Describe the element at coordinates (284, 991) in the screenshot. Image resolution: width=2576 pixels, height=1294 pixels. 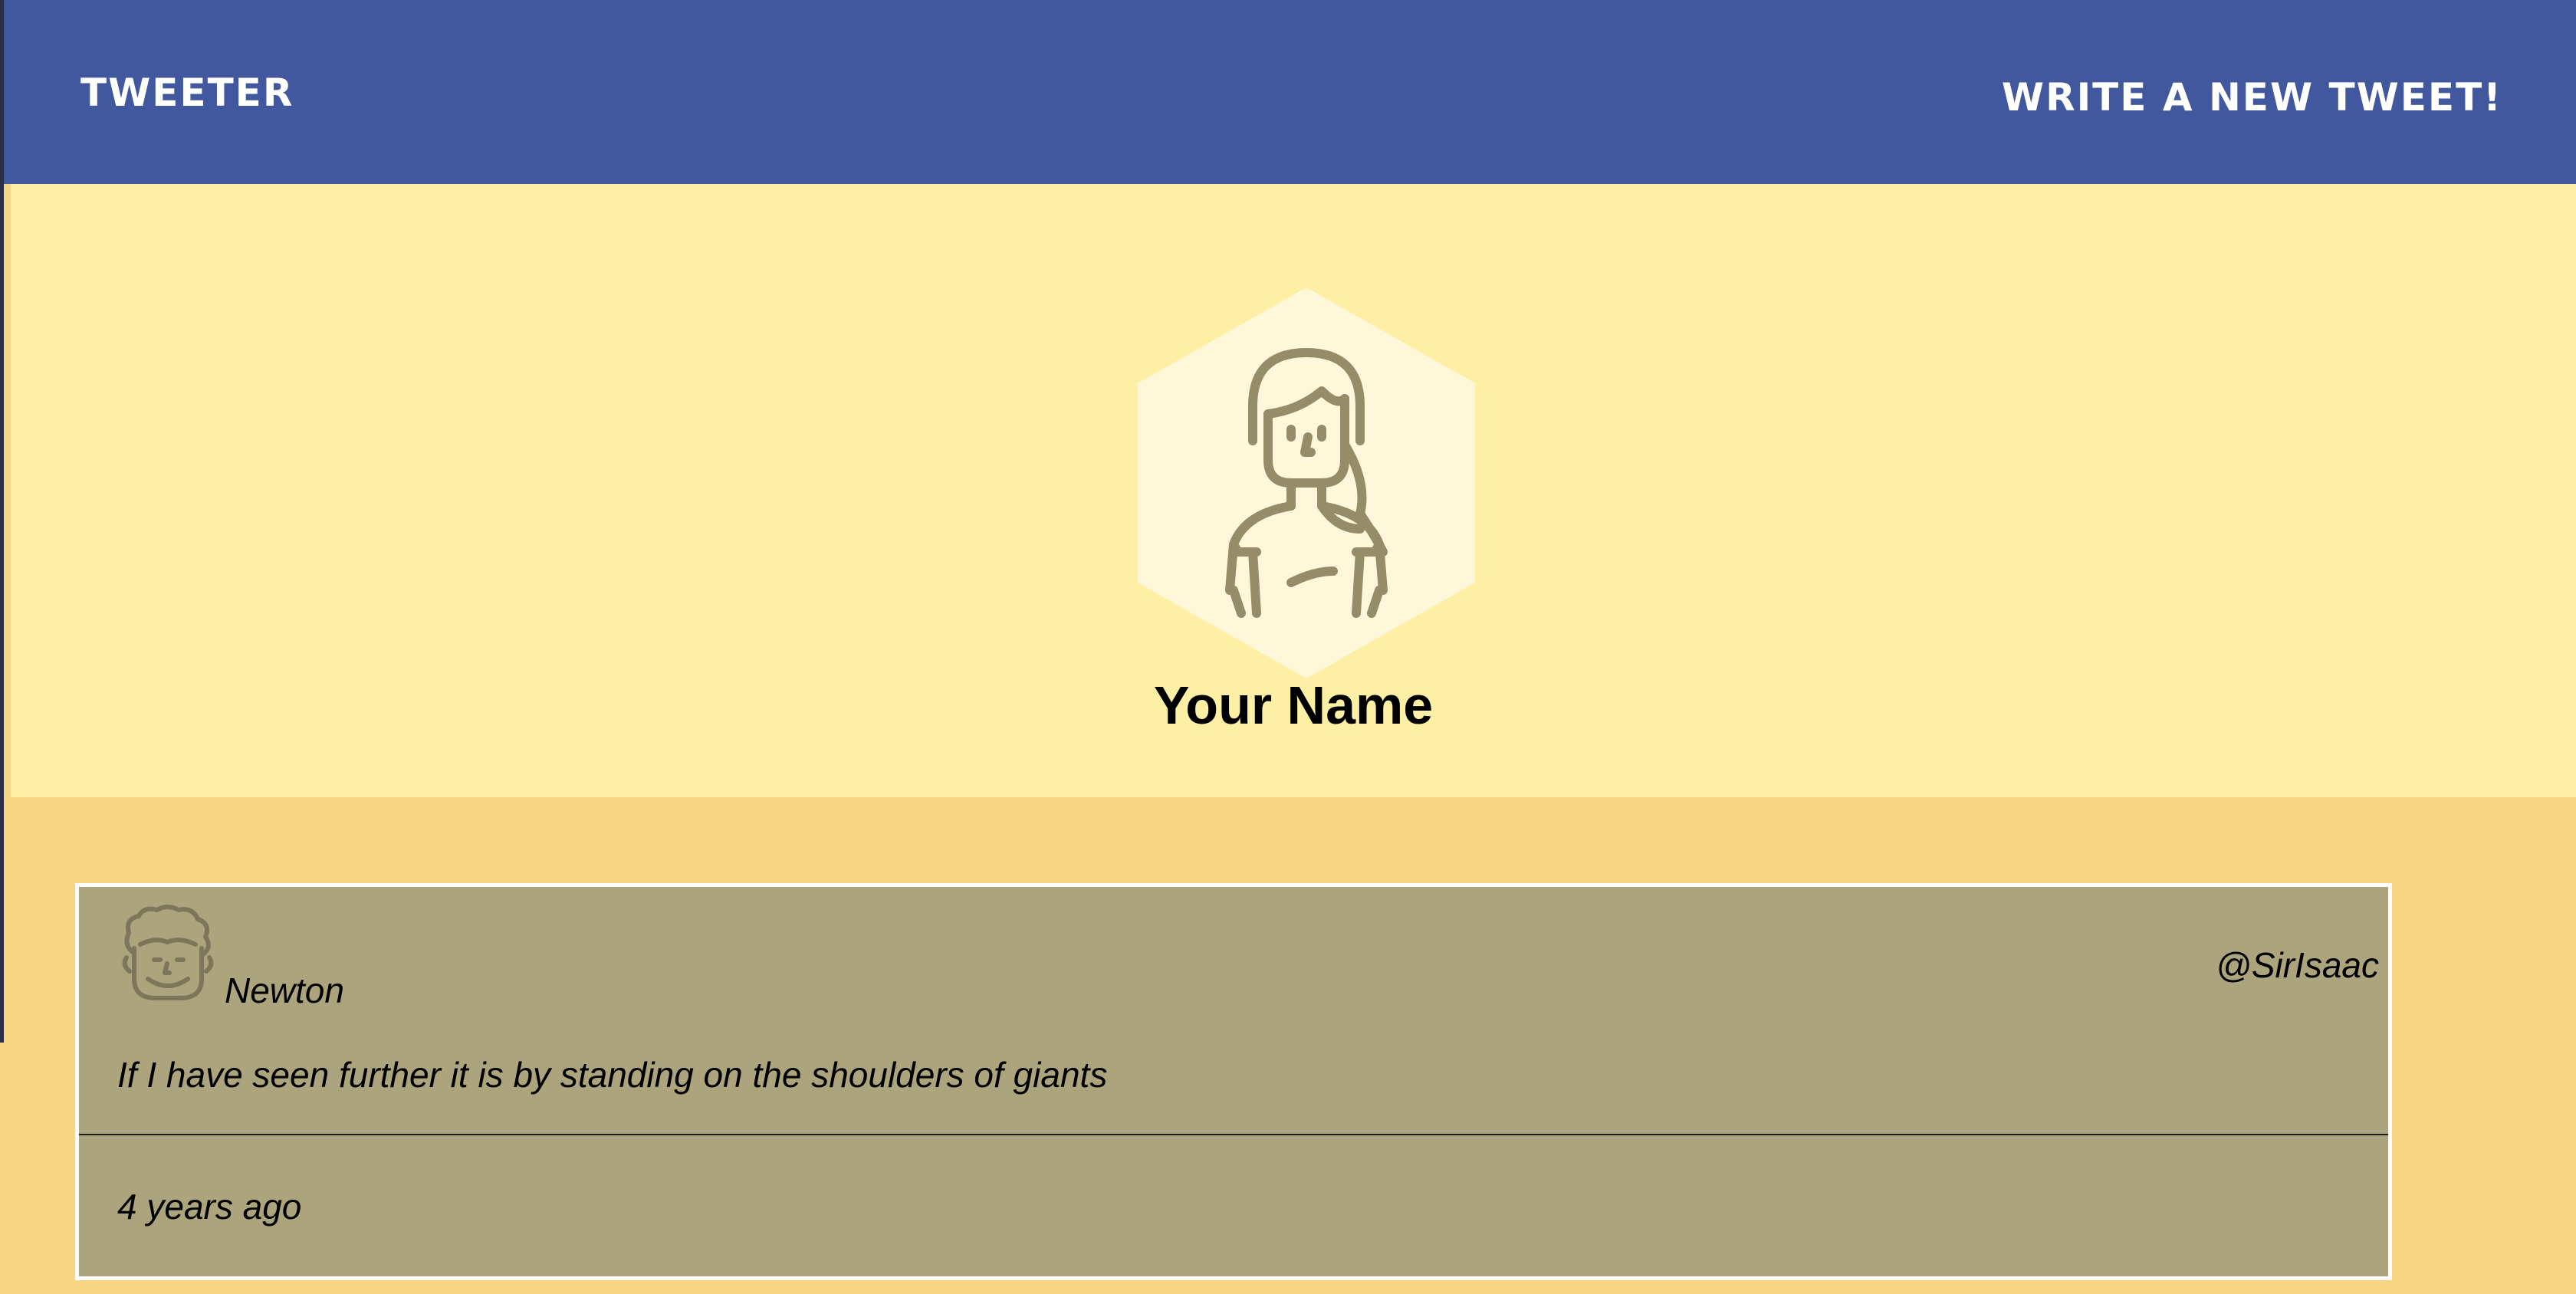
I see `tweet-author-name: Newton` at that location.